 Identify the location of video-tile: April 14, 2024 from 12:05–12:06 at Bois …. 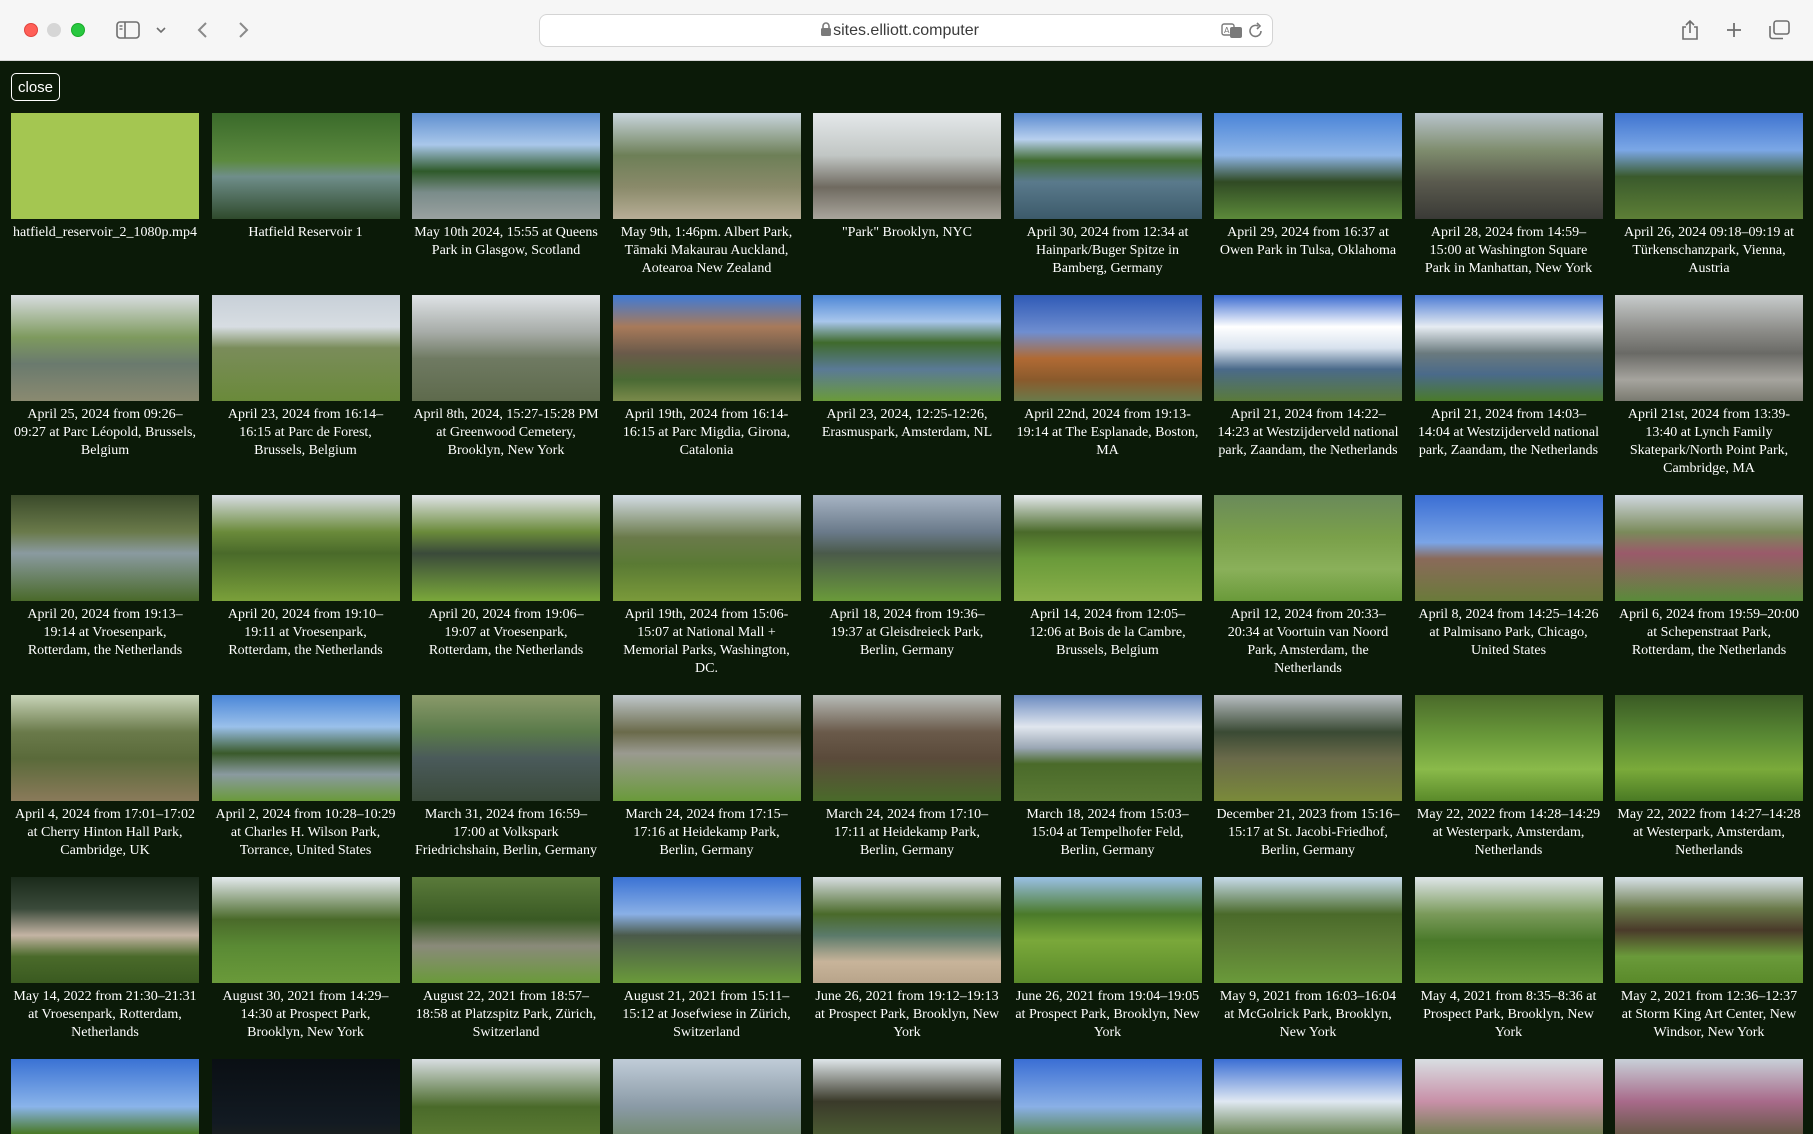
(1107, 595).